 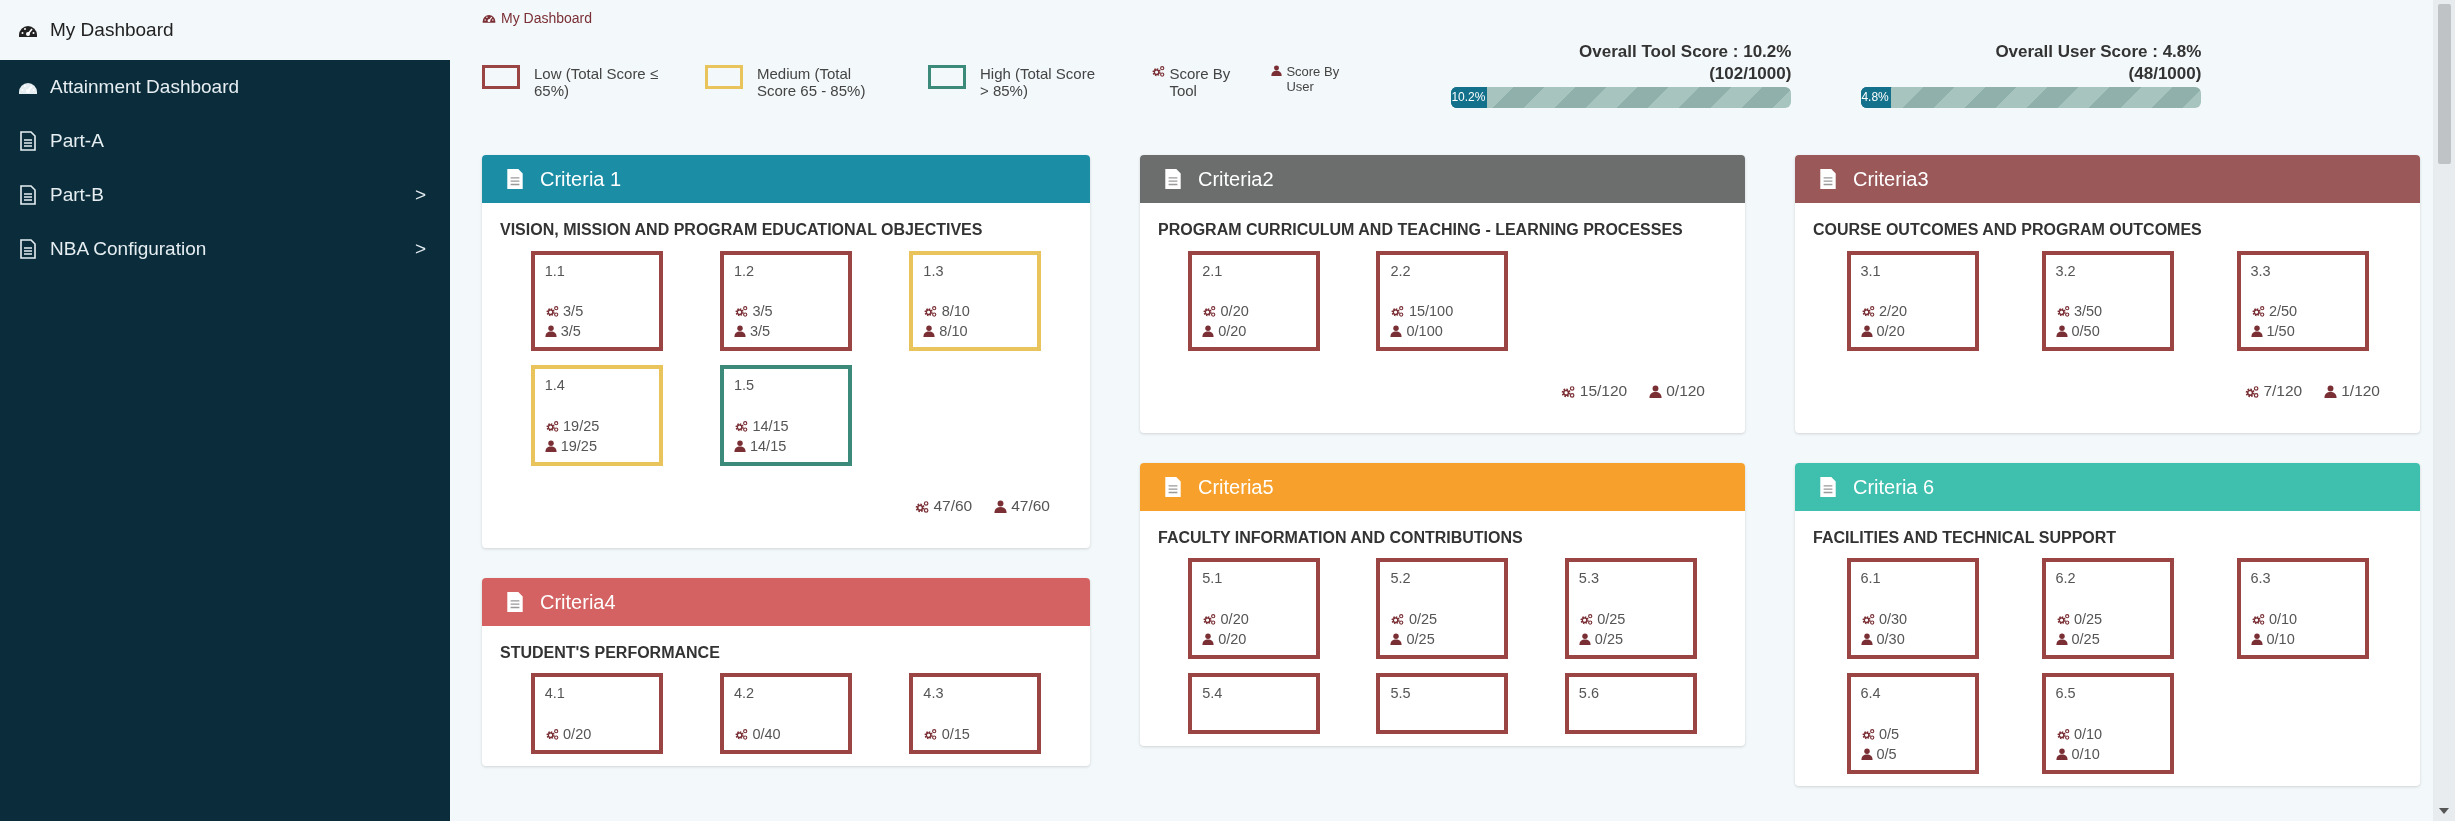 I want to click on tool-score: 0/15, so click(x=955, y=734).